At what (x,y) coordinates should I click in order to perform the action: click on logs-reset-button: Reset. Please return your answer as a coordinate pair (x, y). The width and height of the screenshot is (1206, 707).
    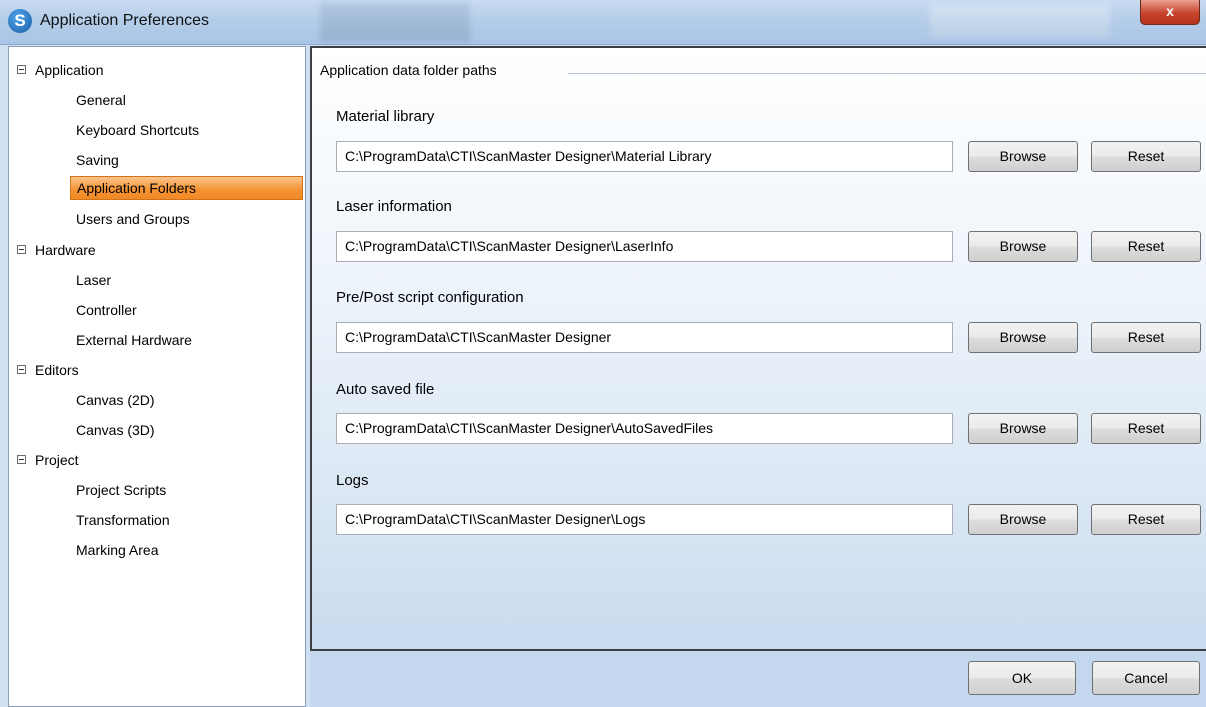
    Looking at the image, I should click on (1146, 519).